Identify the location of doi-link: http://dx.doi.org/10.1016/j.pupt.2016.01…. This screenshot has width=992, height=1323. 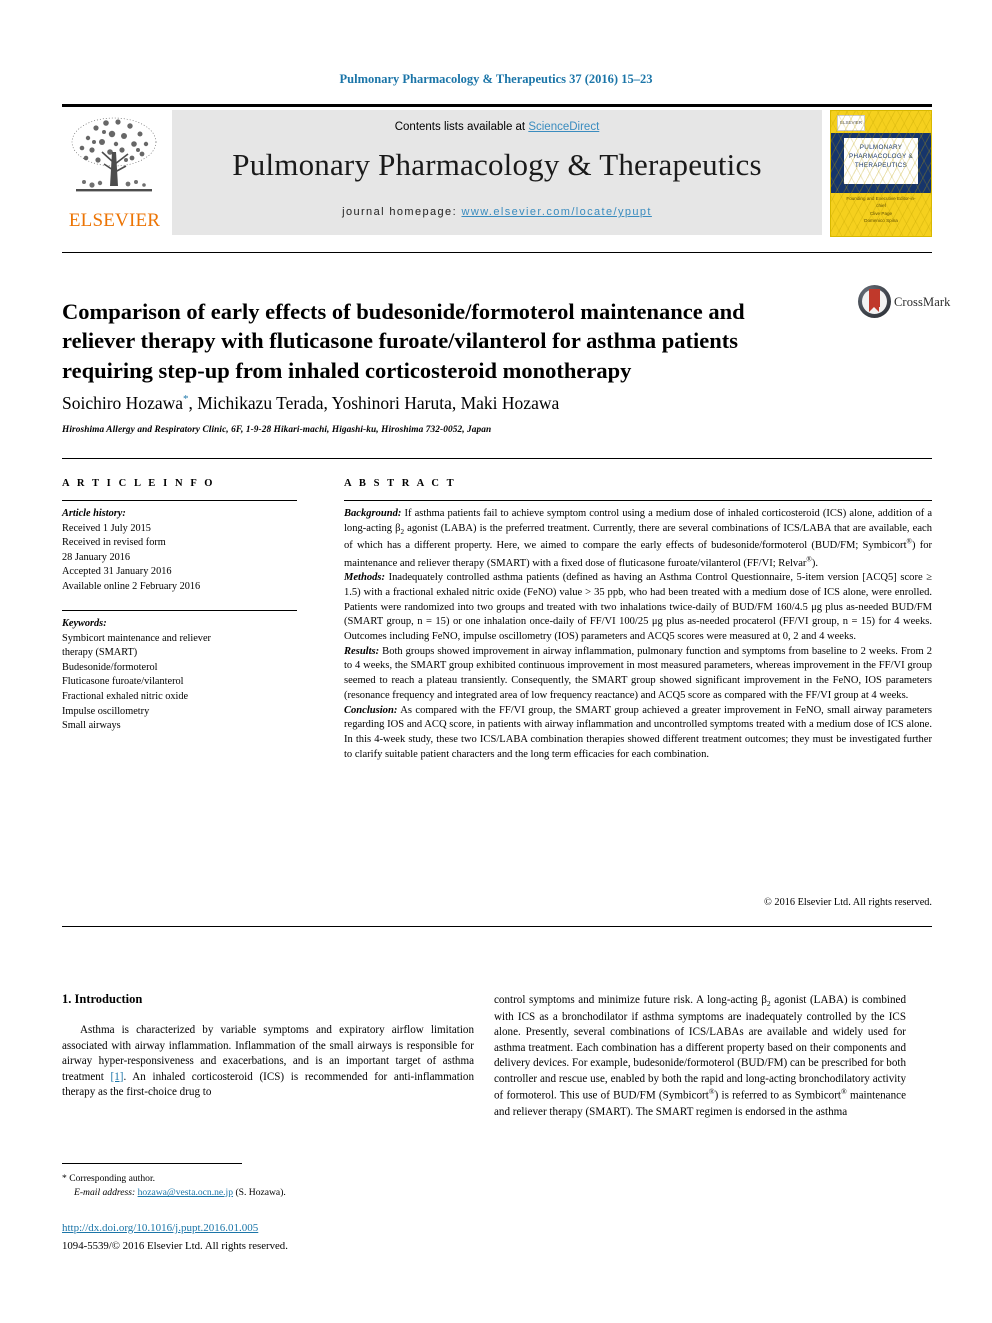
(160, 1228).